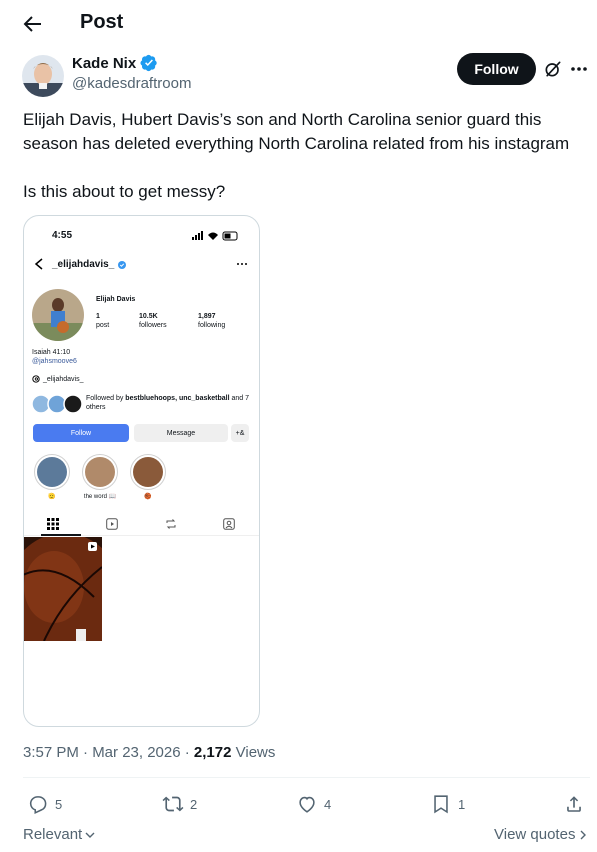  What do you see at coordinates (171, 524) in the screenshot?
I see `reposts-icon` at bounding box center [171, 524].